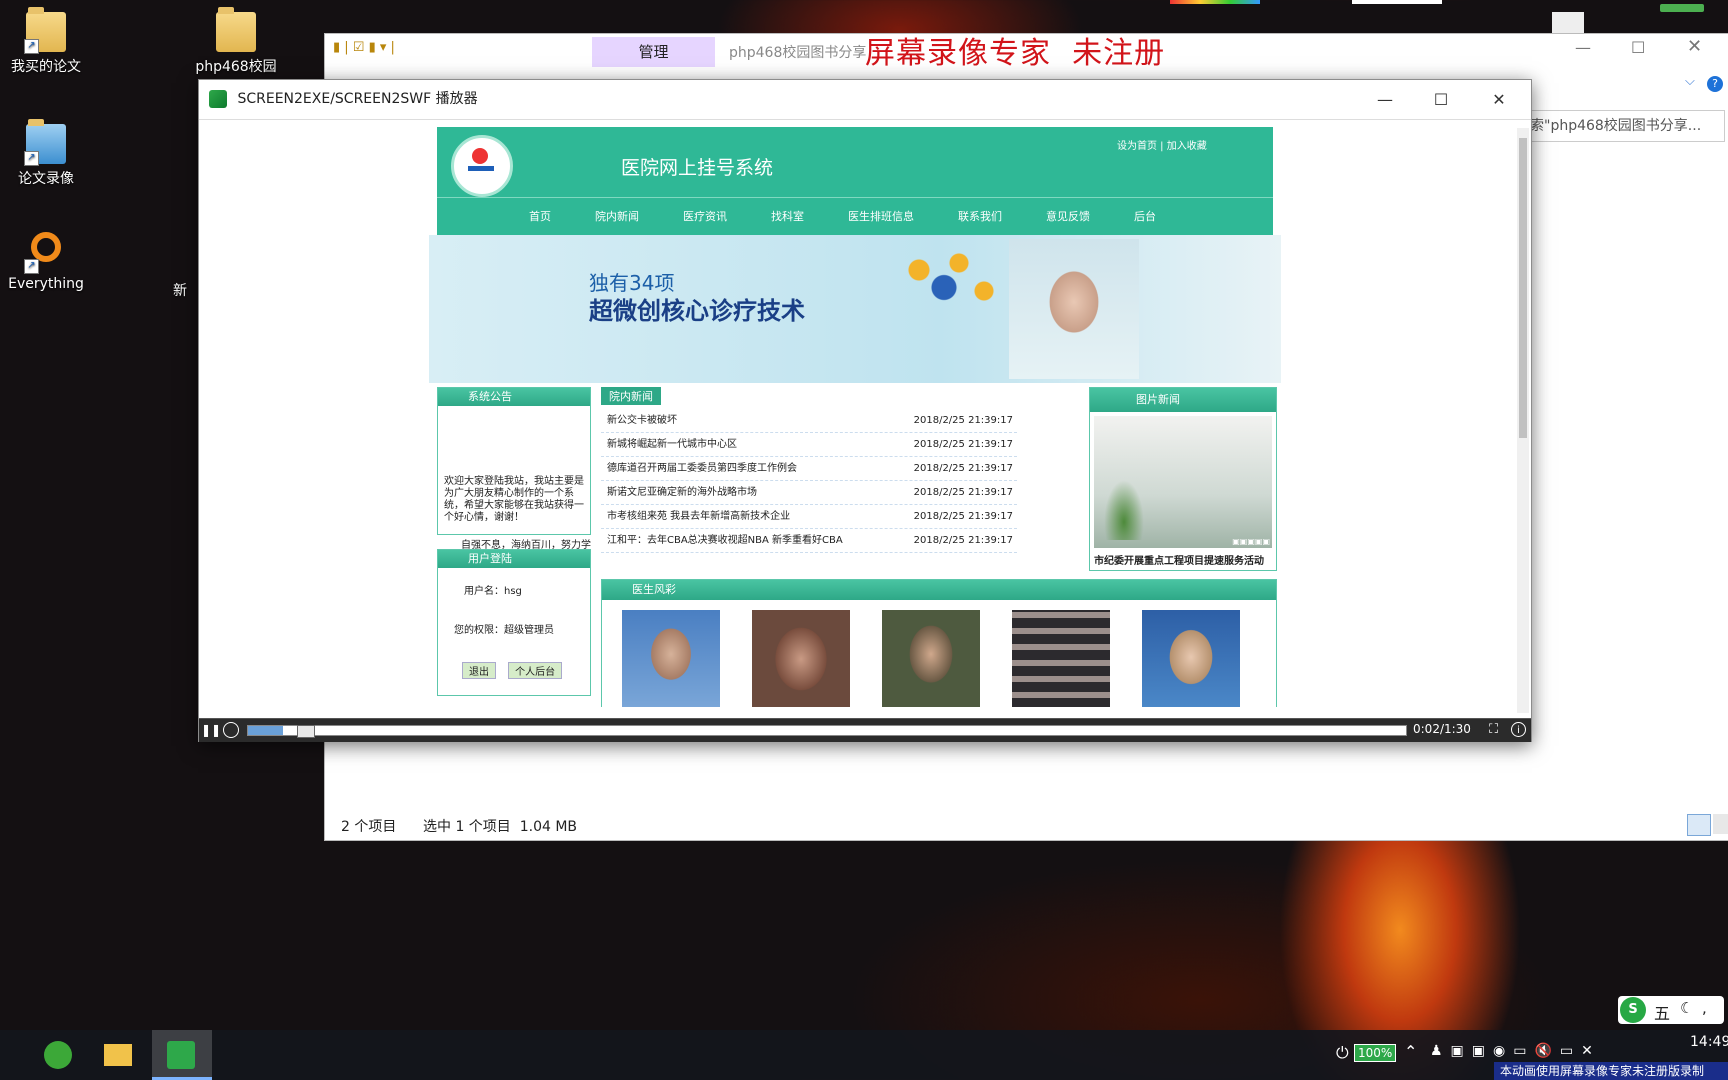  I want to click on nav-feedback: 意见反馈, so click(1068, 216).